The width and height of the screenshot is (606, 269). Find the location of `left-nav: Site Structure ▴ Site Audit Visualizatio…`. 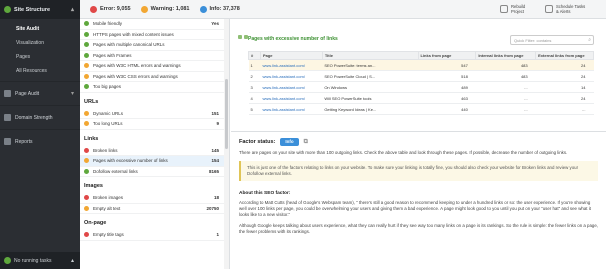

left-nav: Site Structure ▴ Site Audit Visualizatio… is located at coordinates (40, 134).